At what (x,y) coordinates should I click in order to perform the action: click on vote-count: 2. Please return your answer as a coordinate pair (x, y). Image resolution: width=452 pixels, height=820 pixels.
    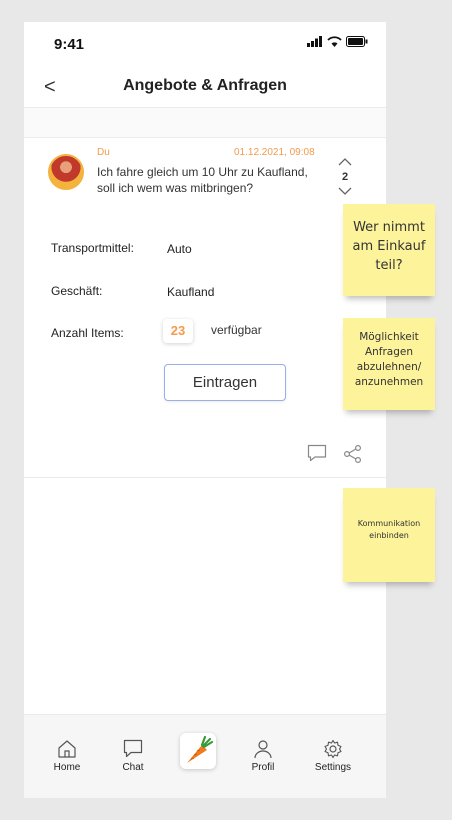
    Looking at the image, I should click on (345, 177).